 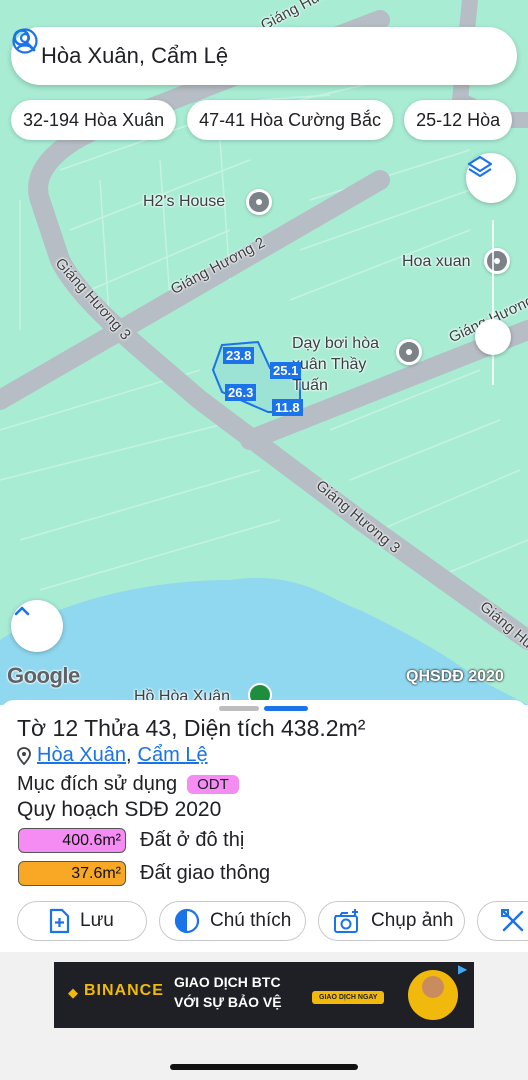 I want to click on add-photo-icon, so click(x=347, y=921).